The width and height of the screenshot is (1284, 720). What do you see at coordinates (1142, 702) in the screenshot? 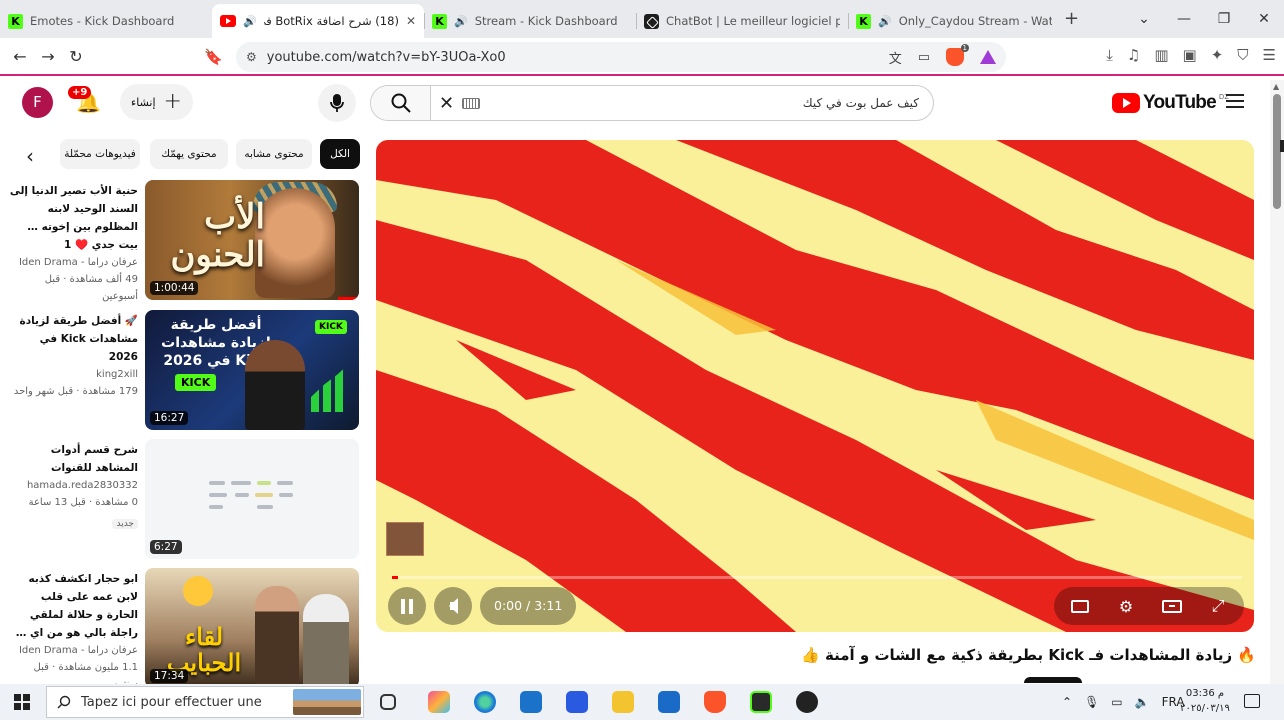
I see `volume-icon: 🔈` at bounding box center [1142, 702].